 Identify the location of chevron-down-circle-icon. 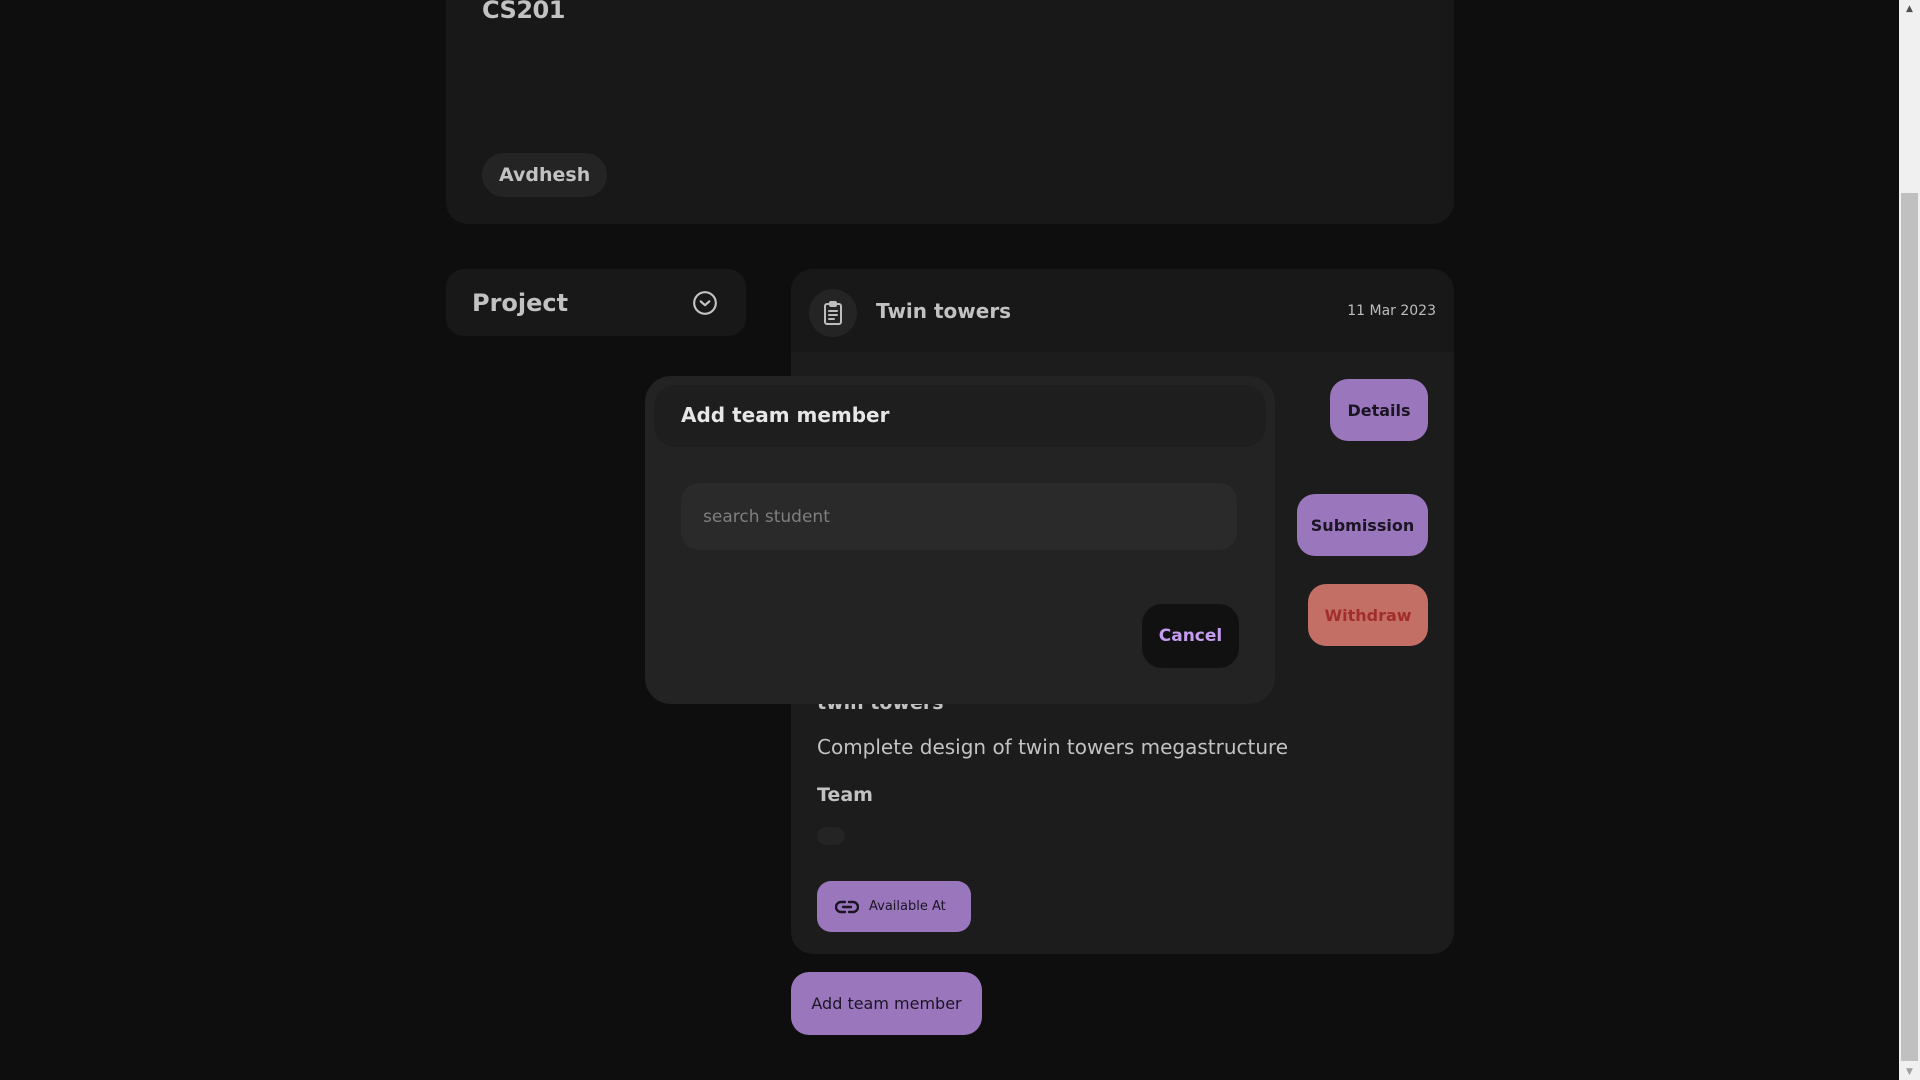
(705, 302).